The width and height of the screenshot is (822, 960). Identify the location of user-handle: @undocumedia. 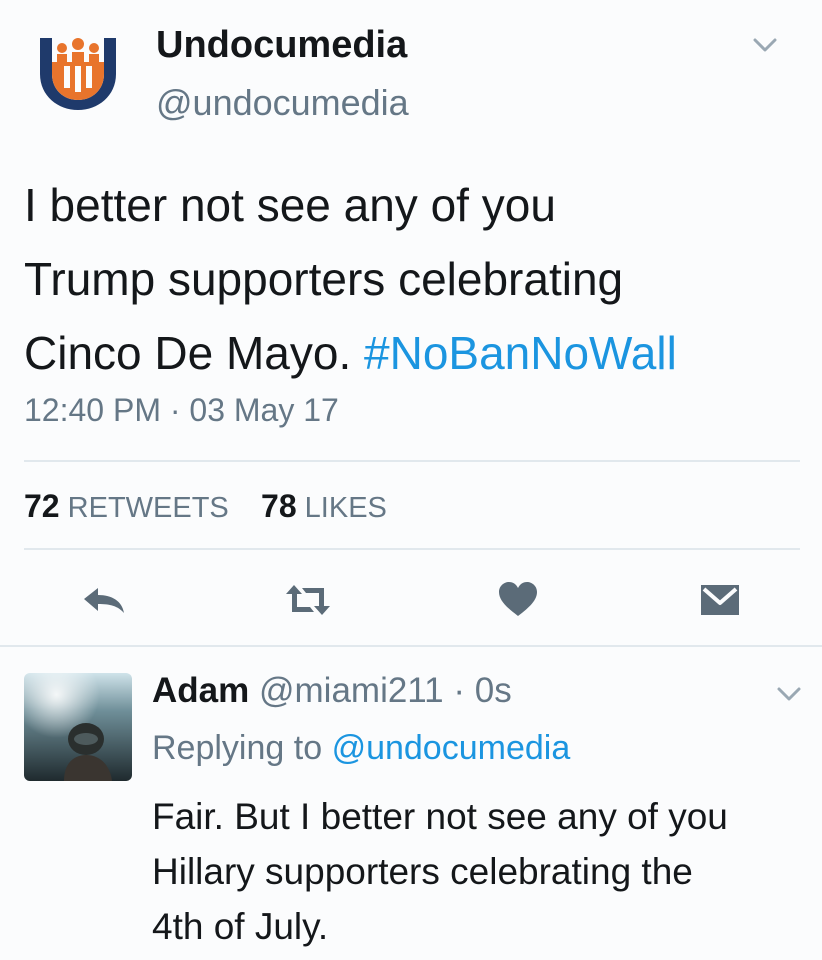
(282, 103).